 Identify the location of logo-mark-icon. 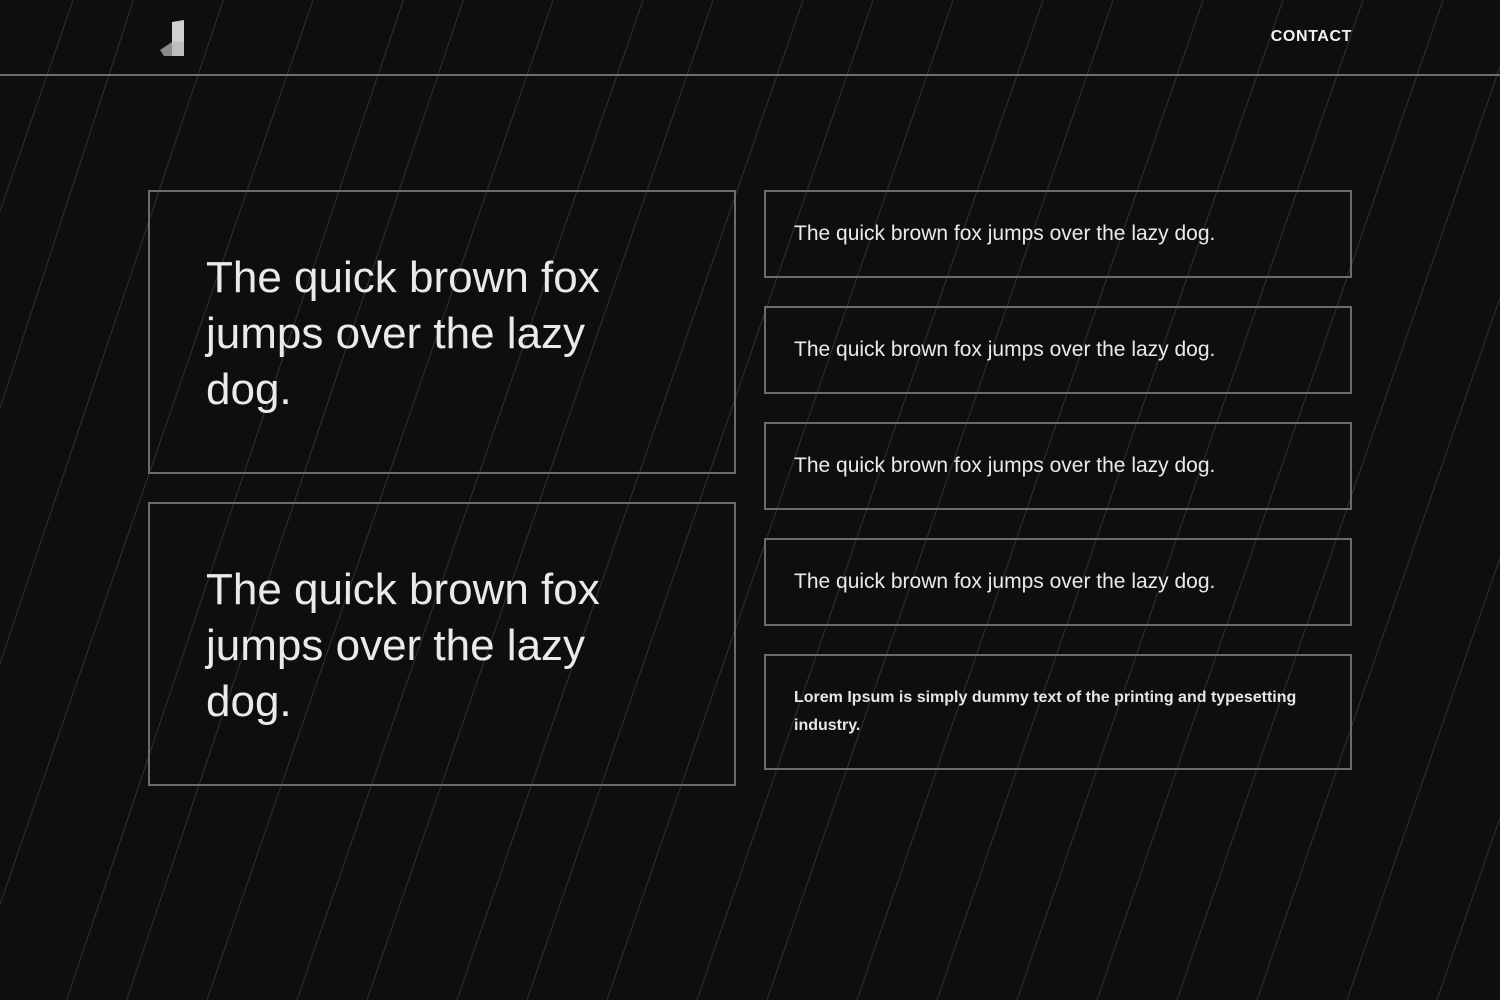
(172, 38).